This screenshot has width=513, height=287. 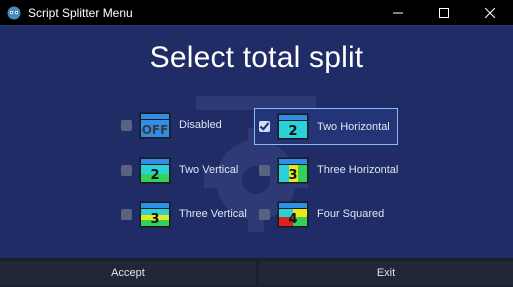 I want to click on split-three-vertical-icon: 3, so click(x=155, y=214).